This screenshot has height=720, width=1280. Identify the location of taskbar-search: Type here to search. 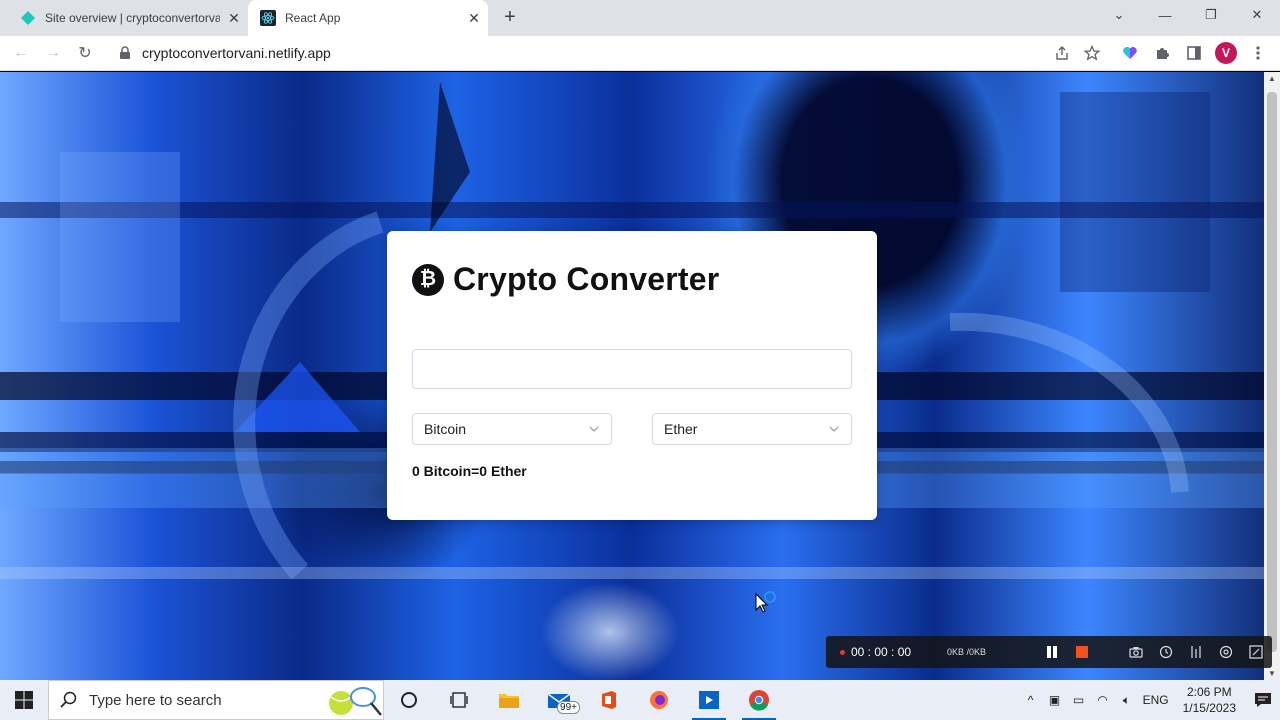
(216, 700).